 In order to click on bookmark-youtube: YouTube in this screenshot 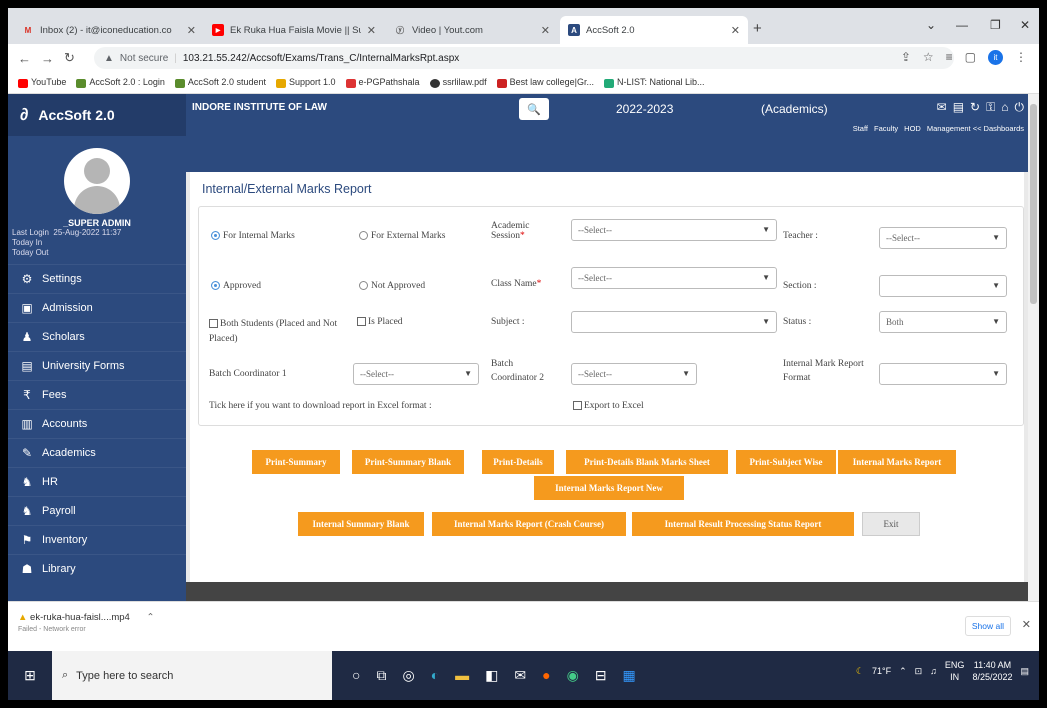, I will do `click(42, 82)`.